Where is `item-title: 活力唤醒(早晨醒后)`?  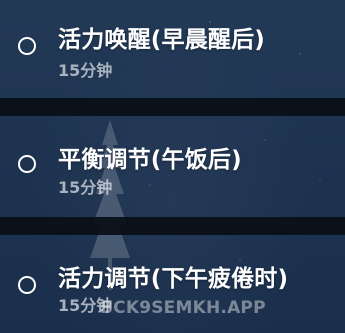
item-title: 活力唤醒(早晨醒后) is located at coordinates (162, 40).